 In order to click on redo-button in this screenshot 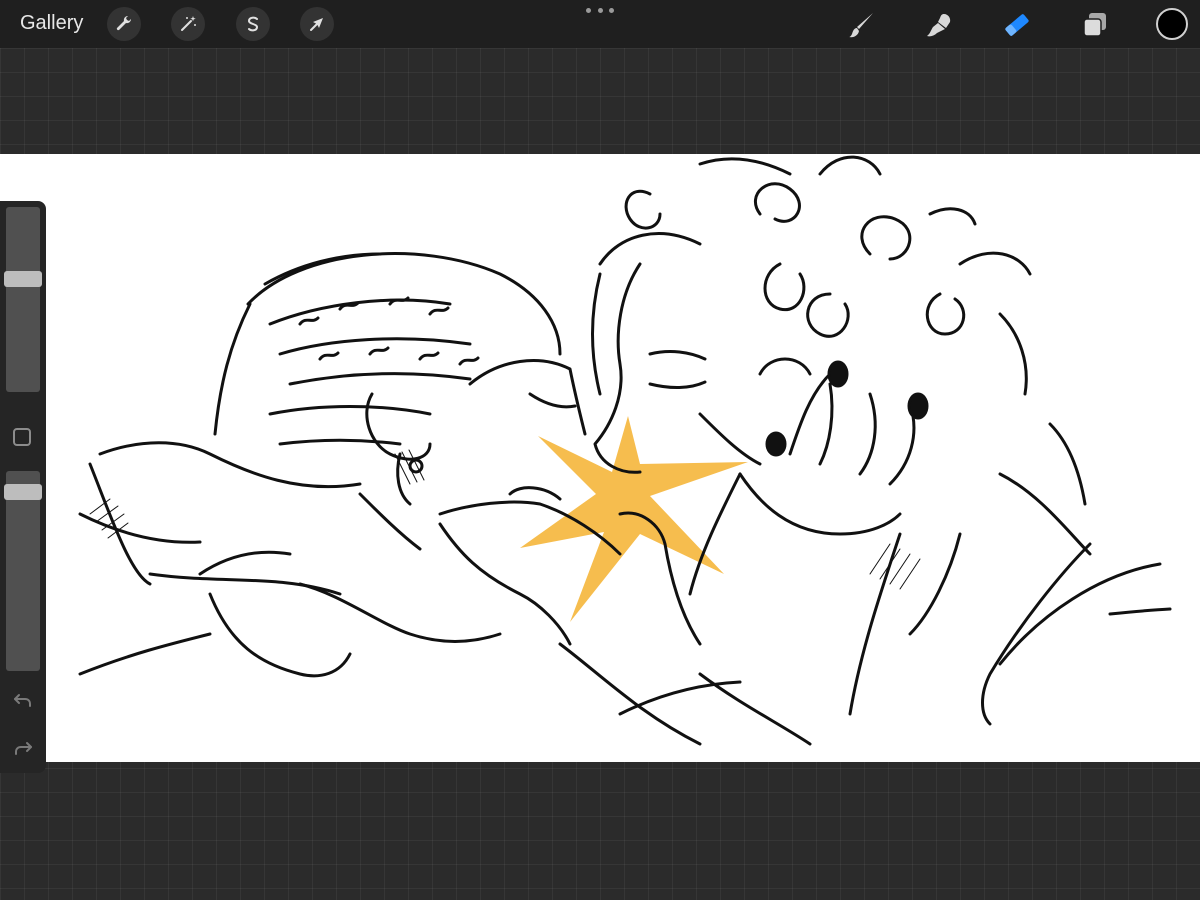, I will do `click(23, 748)`.